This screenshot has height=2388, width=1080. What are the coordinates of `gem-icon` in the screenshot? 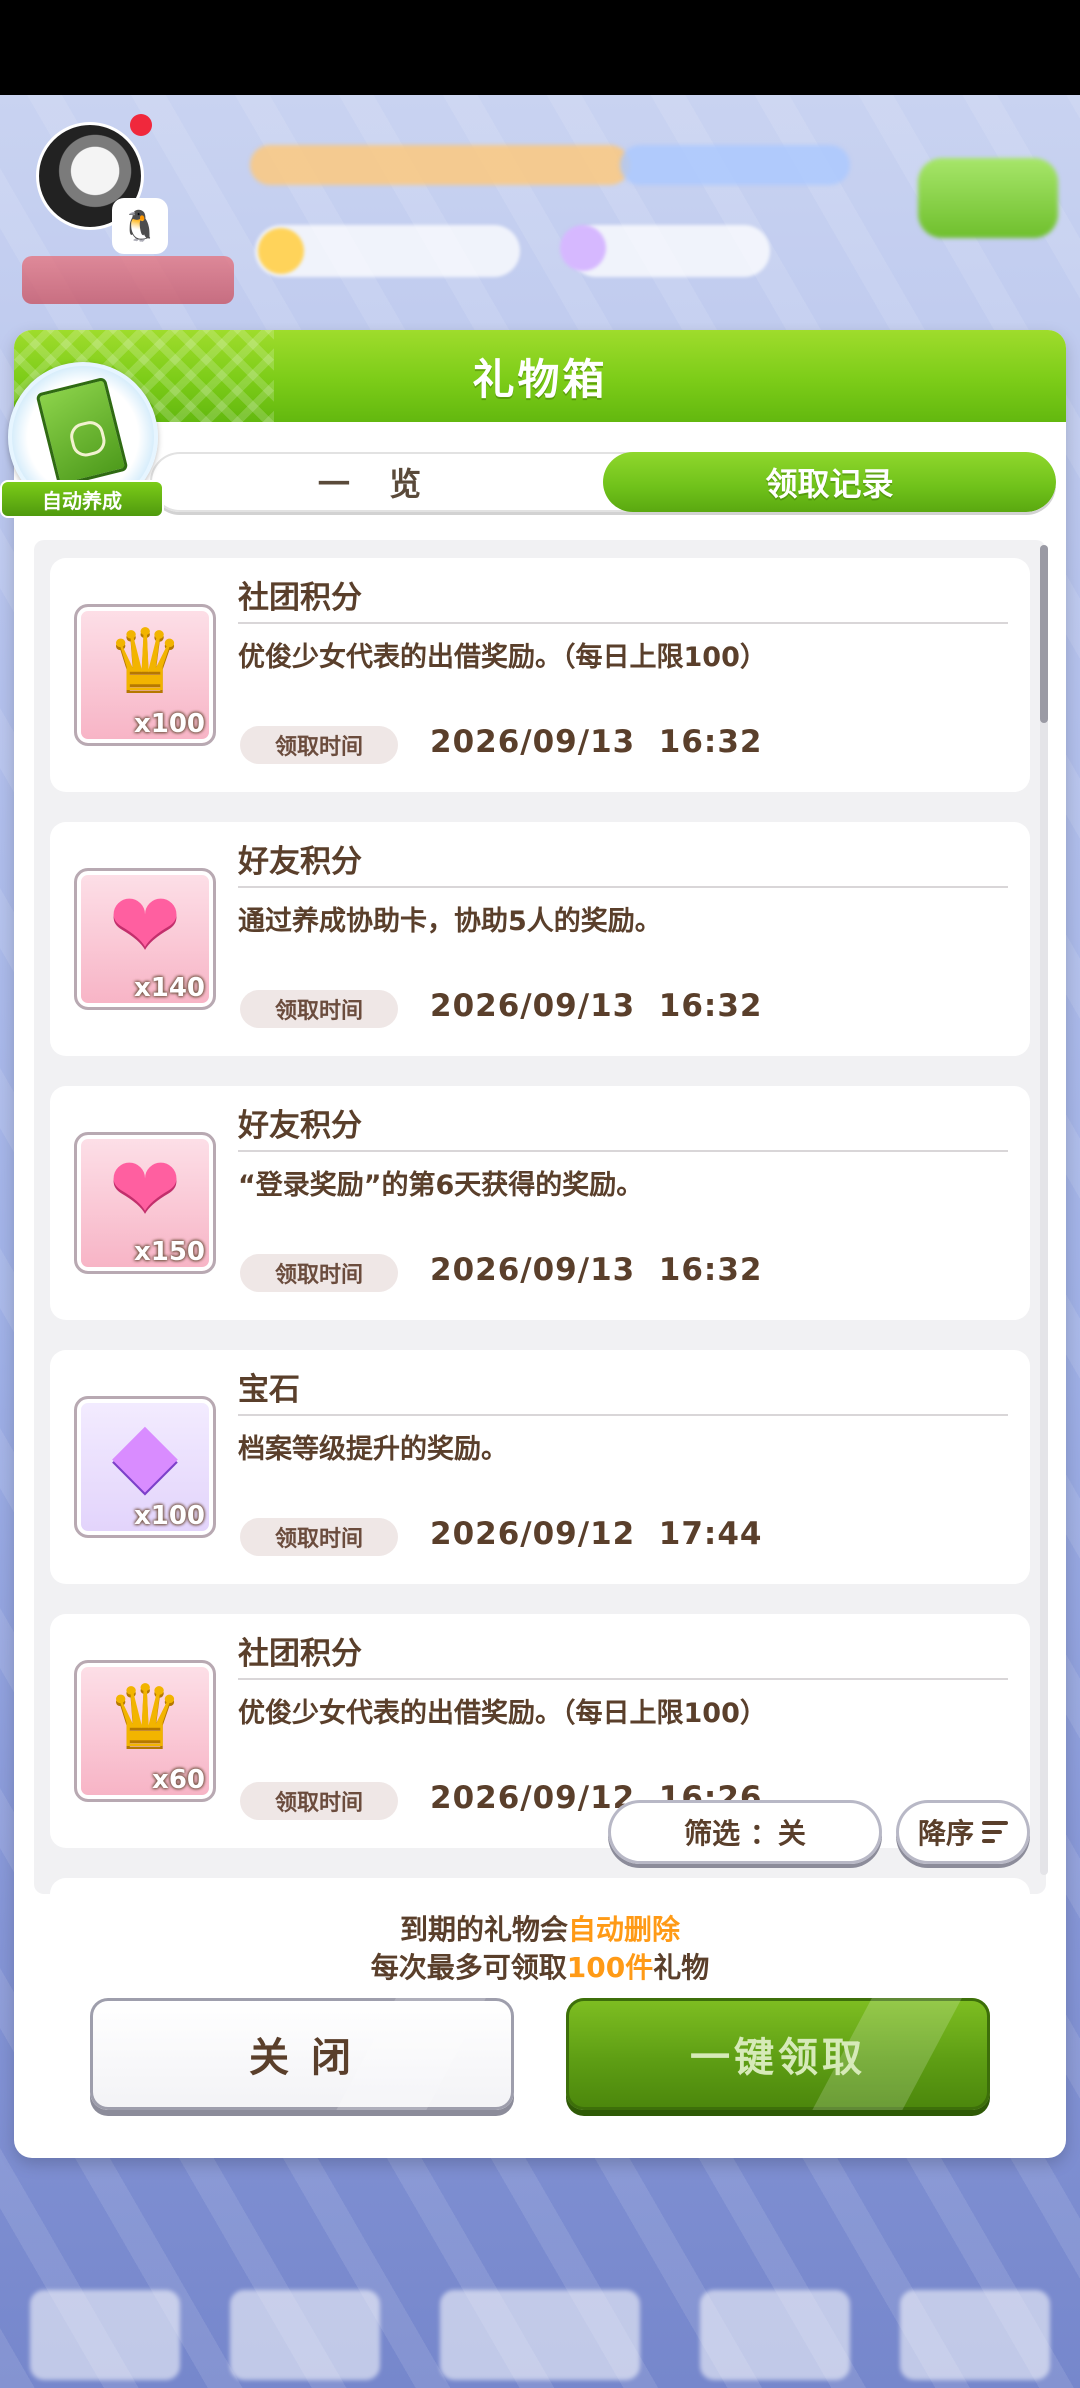 It's located at (583, 248).